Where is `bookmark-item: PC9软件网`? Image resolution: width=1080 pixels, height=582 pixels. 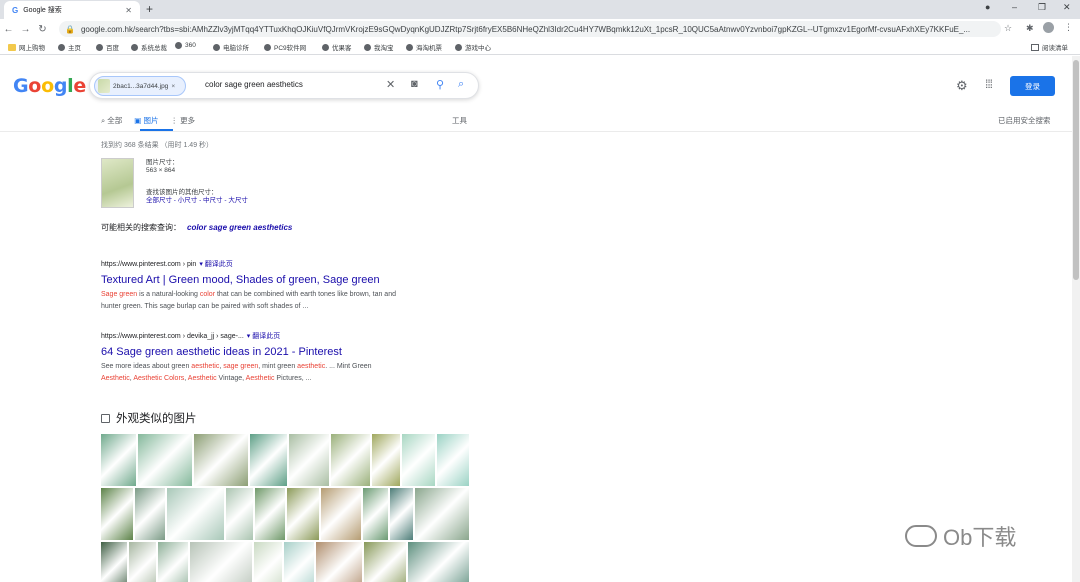
bookmark-item: PC9软件网 is located at coordinates (285, 47).